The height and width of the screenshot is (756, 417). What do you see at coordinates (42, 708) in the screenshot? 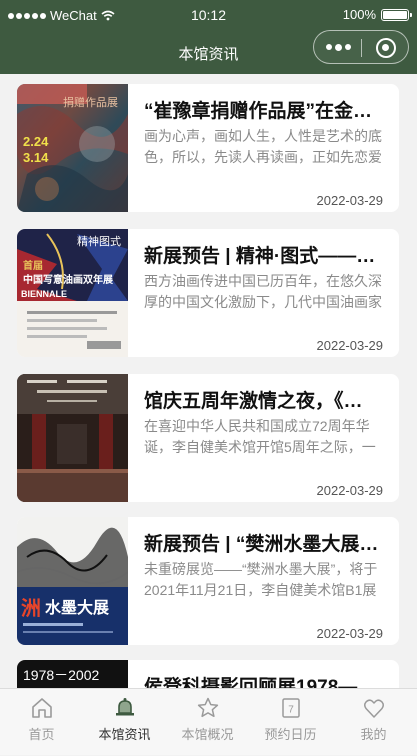
I see `home-icon` at bounding box center [42, 708].